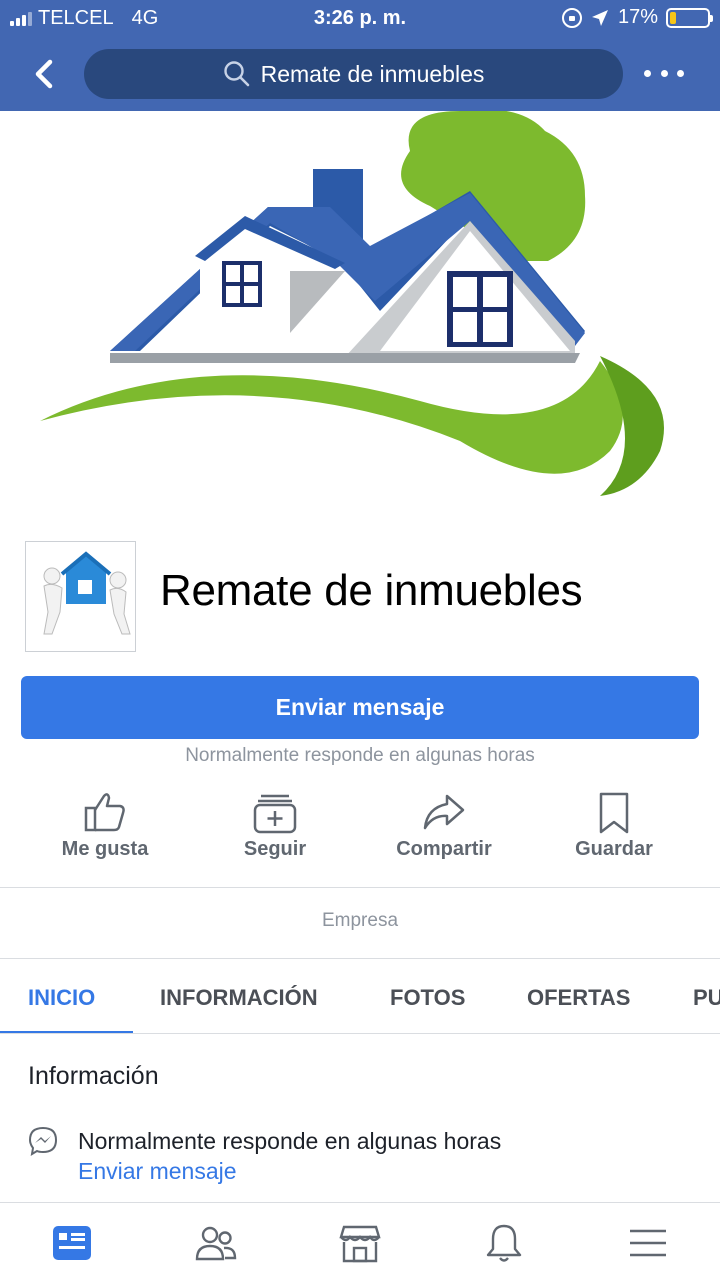 This screenshot has height=1280, width=720. What do you see at coordinates (427, 998) in the screenshot?
I see `tab-fotos: FOTOS` at bounding box center [427, 998].